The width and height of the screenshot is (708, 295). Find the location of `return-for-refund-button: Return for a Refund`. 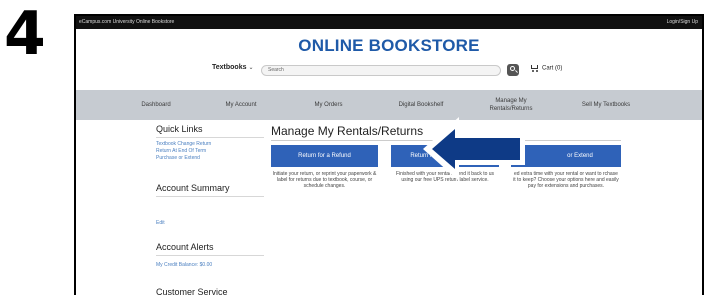

return-for-refund-button: Return for a Refund is located at coordinates (324, 156).